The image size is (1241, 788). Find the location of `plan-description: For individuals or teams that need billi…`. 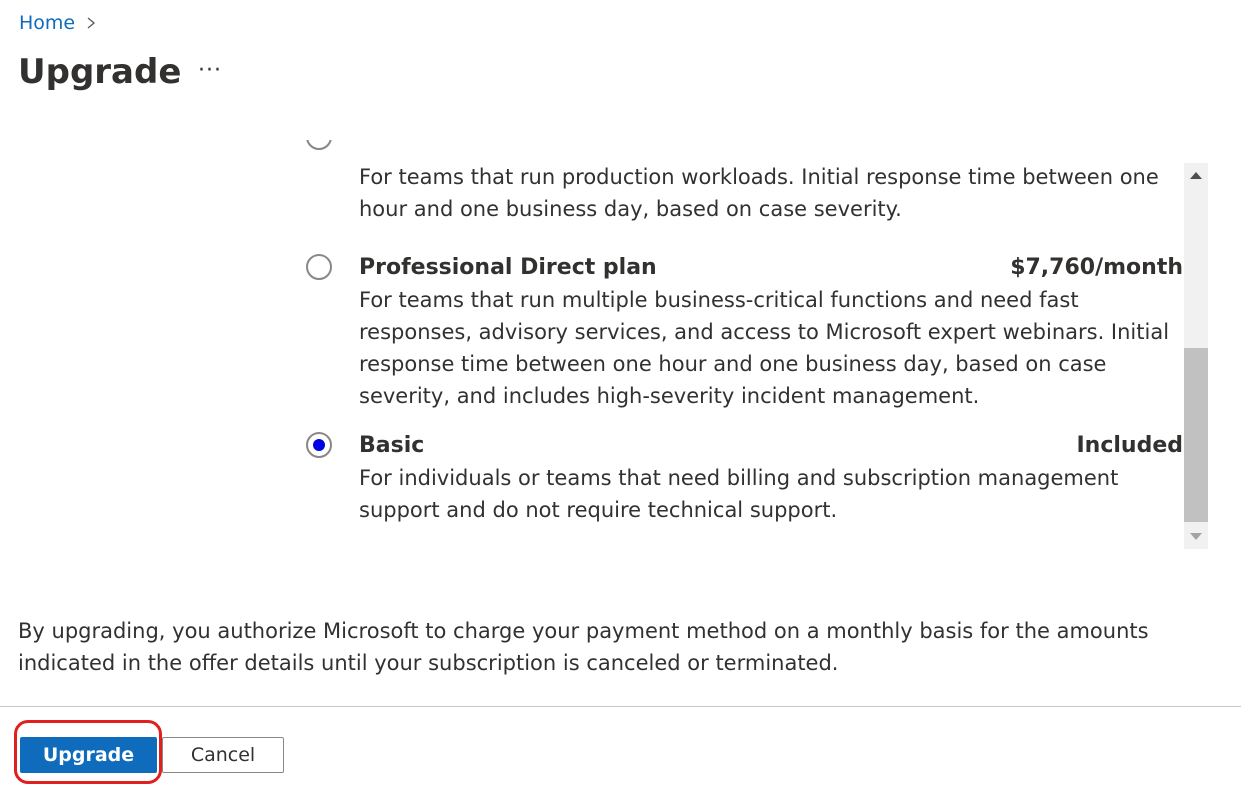

plan-description: For individuals or teams that need billi… is located at coordinates (739, 494).